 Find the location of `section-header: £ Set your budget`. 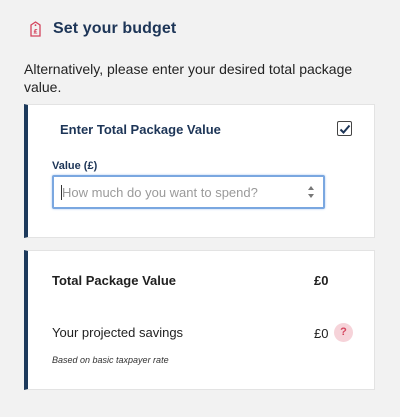

section-header: £ Set your budget is located at coordinates (103, 29).